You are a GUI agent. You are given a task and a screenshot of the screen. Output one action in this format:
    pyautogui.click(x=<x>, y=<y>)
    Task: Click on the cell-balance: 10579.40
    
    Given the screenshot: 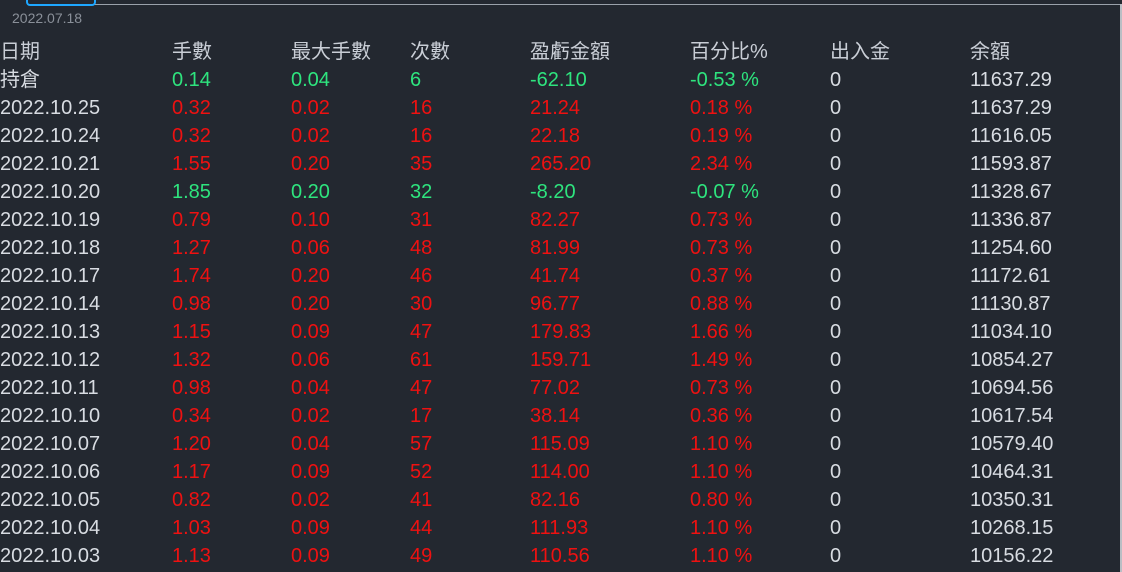 What is the action you would take?
    pyautogui.click(x=1012, y=444)
    